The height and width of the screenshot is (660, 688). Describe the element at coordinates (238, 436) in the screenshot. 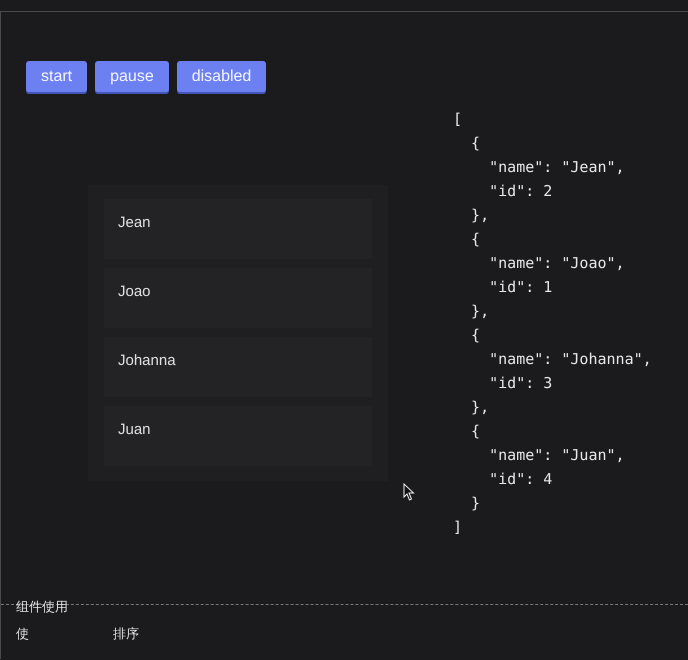

I see `list-item: Juan` at that location.